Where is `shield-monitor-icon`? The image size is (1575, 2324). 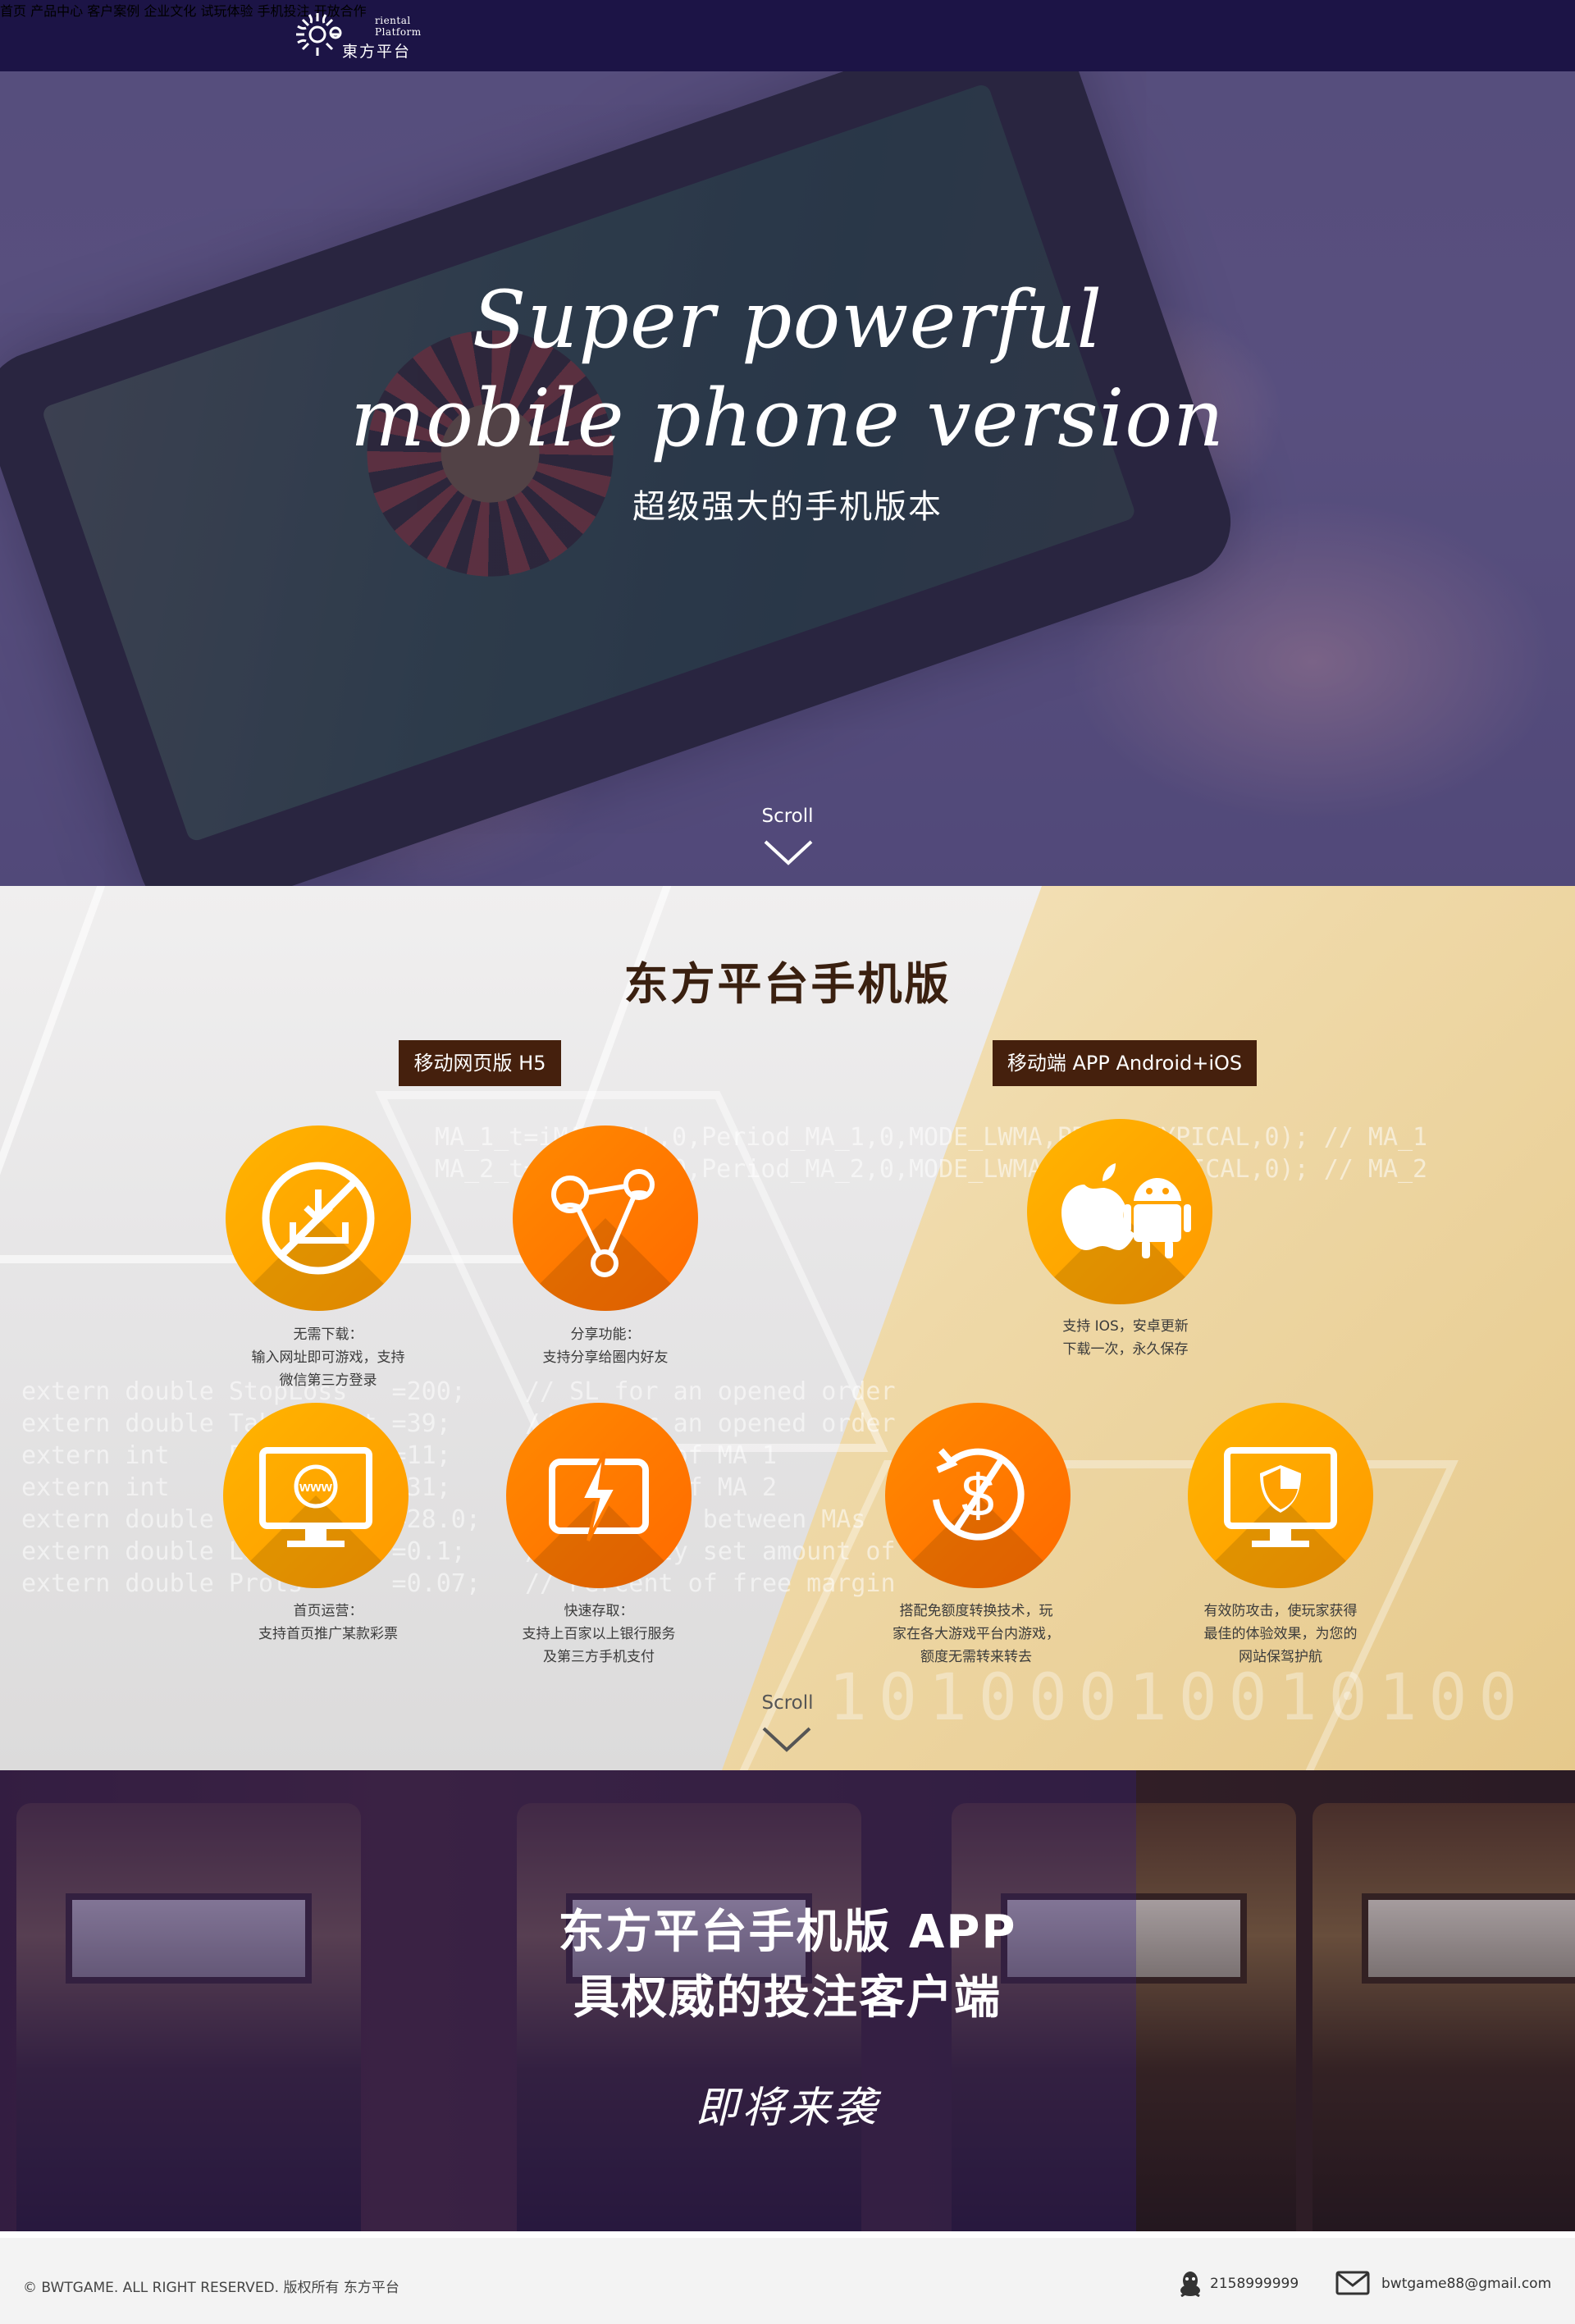
shield-monitor-icon is located at coordinates (1280, 1497).